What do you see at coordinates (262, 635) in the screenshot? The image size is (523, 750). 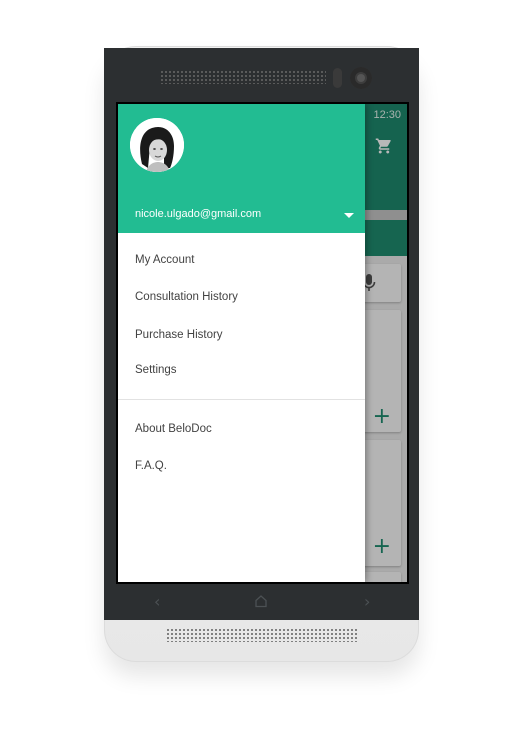 I see `bottom-speaker` at bounding box center [262, 635].